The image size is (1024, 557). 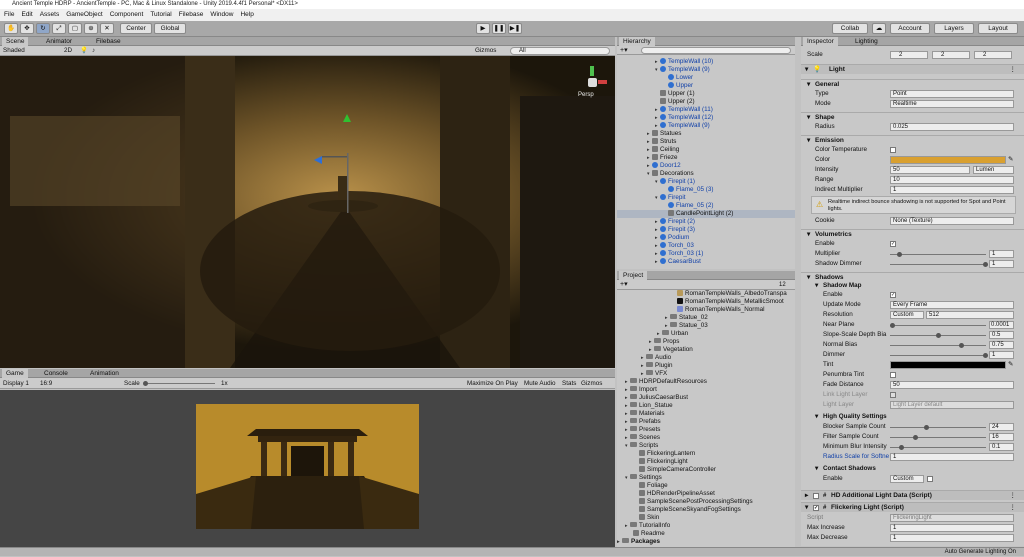 What do you see at coordinates (672, 238) in the screenshot?
I see `hierarchy-item: ▸ Podium` at bounding box center [672, 238].